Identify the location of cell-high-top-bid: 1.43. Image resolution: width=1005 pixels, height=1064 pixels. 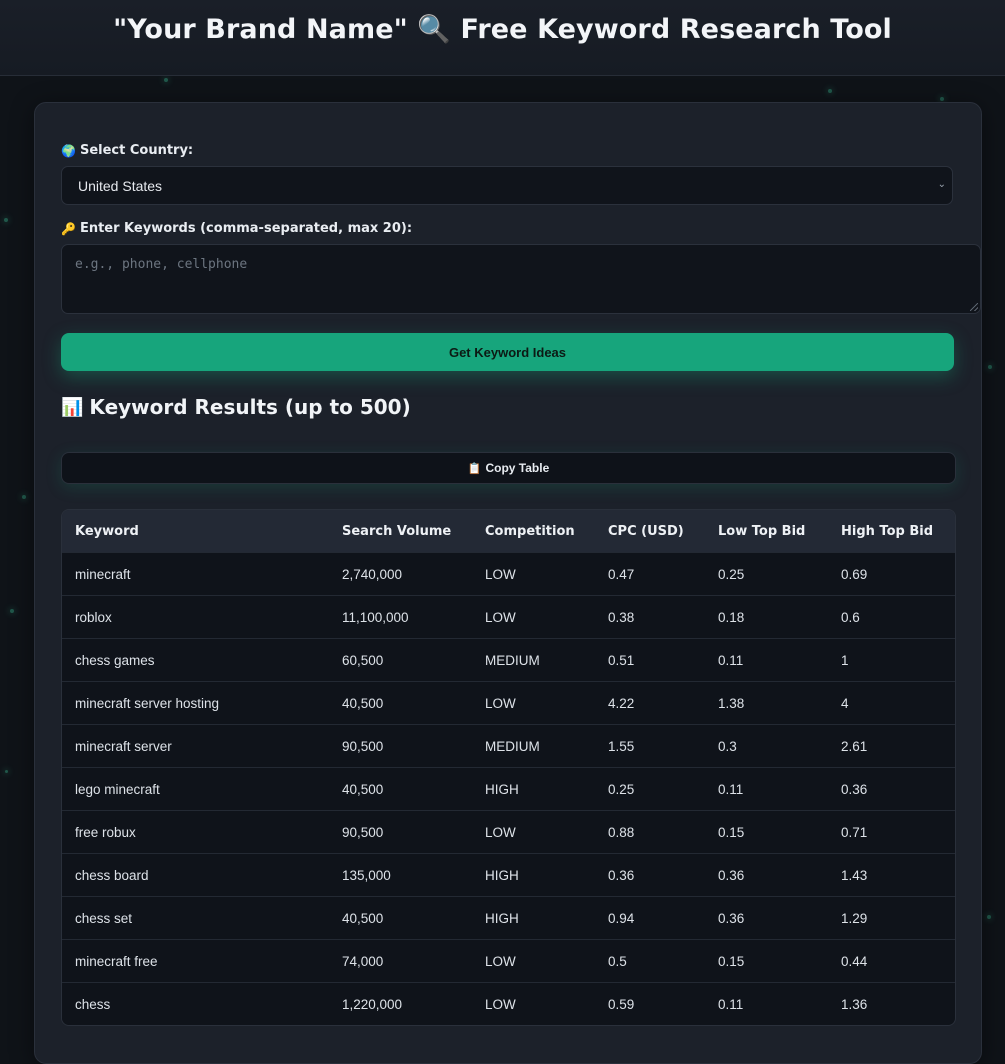
(891, 875).